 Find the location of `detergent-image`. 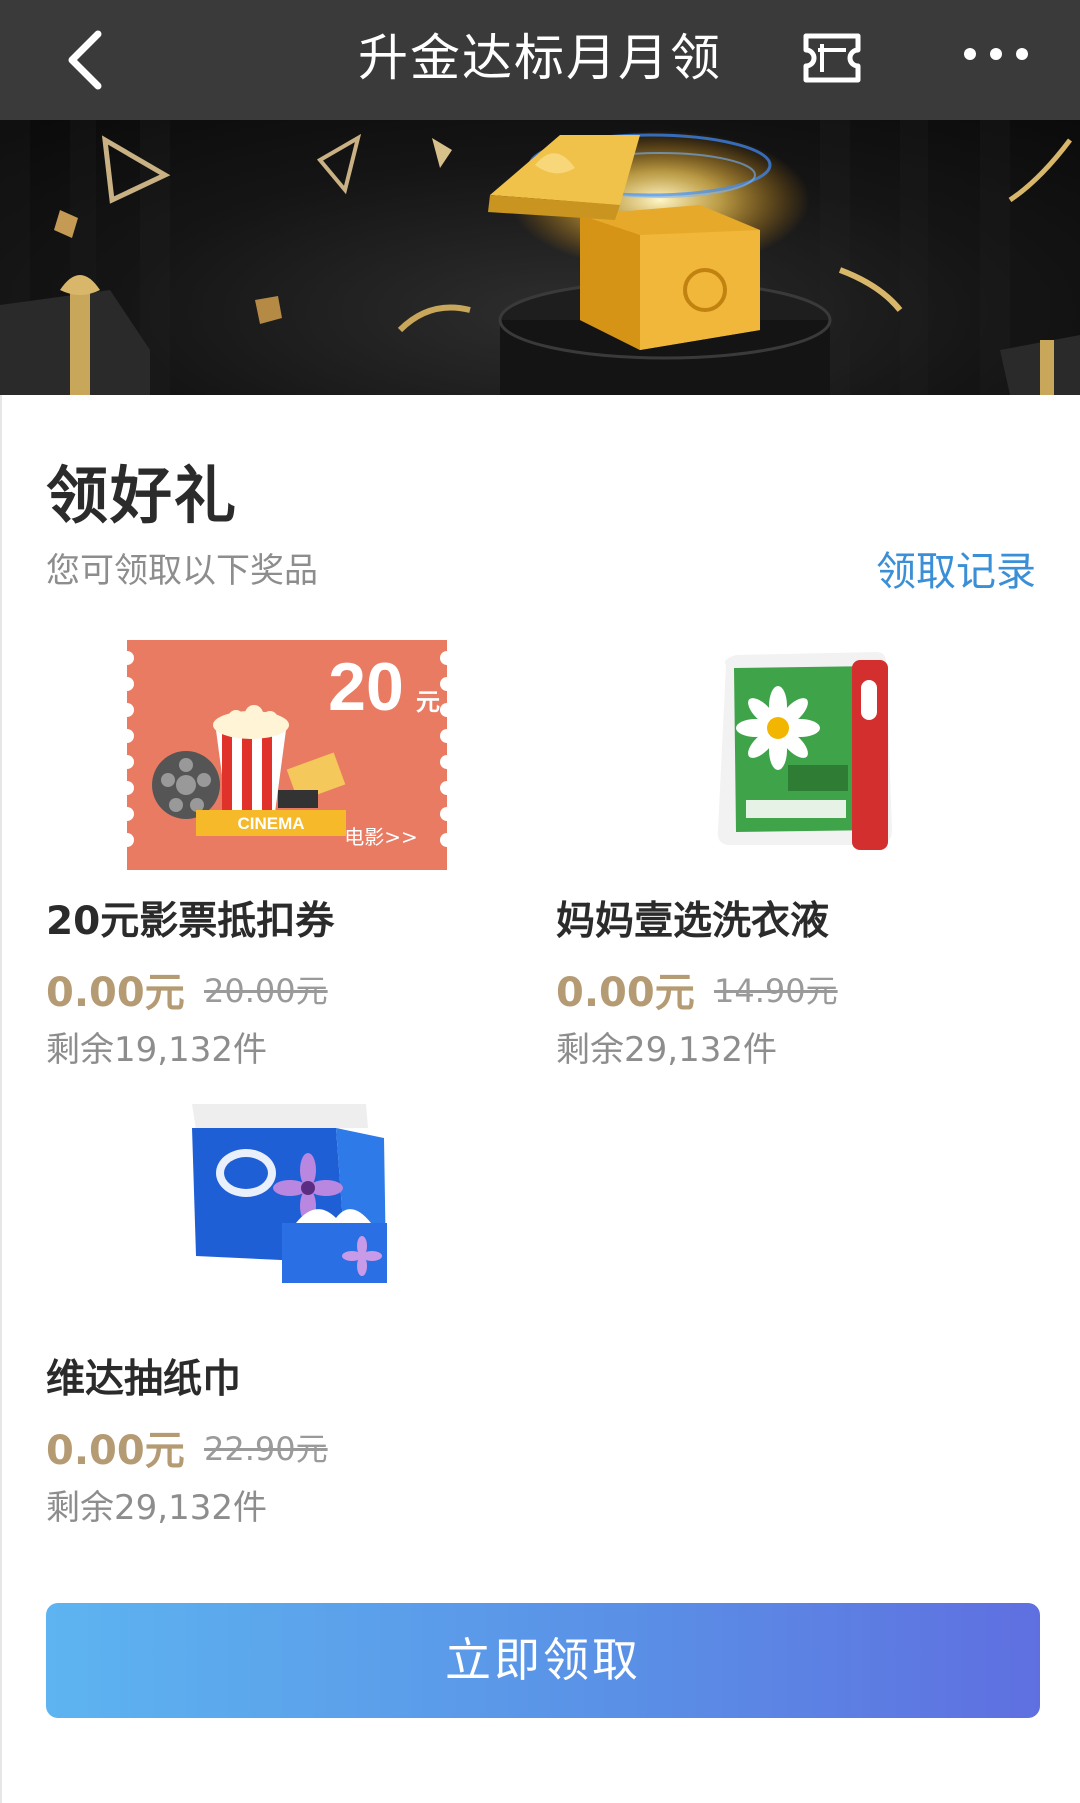

detergent-image is located at coordinates (804, 751).